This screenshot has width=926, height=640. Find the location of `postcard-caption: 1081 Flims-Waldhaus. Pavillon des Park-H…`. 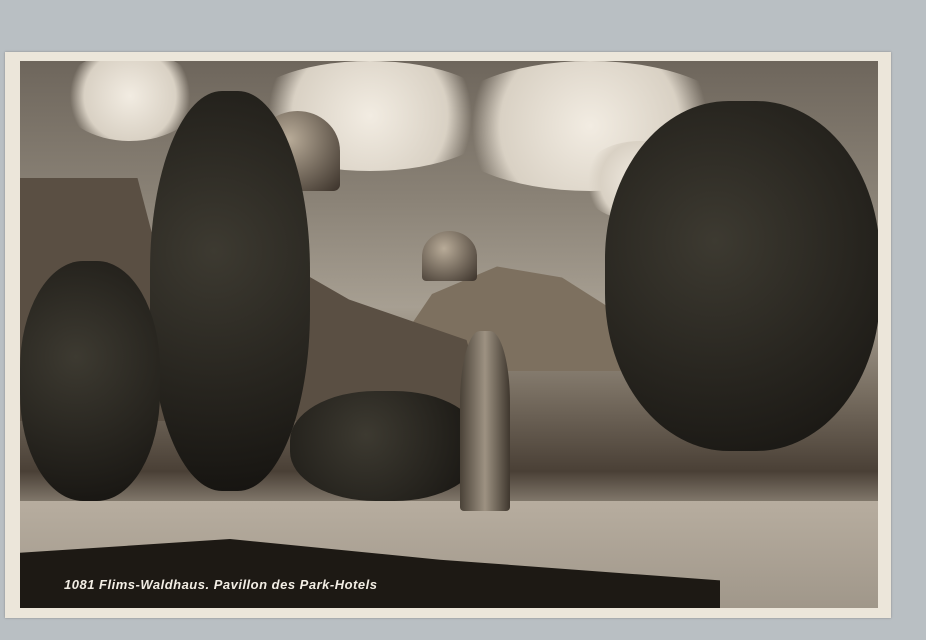

postcard-caption: 1081 Flims-Waldhaus. Pavillon des Park-H… is located at coordinates (221, 584).